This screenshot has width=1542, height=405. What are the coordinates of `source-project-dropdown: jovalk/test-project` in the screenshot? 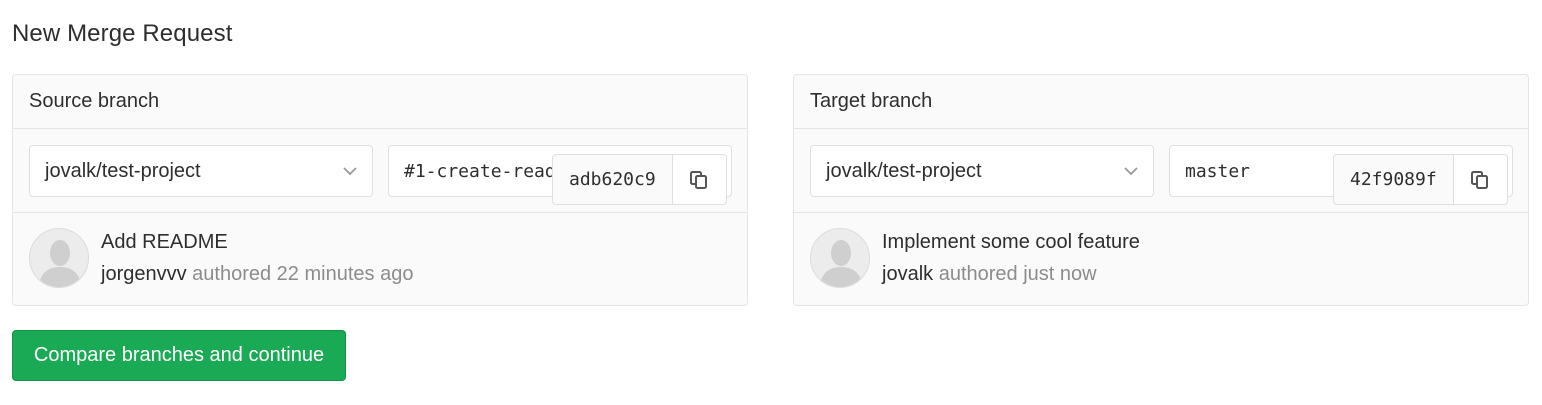 It's located at (201, 171).